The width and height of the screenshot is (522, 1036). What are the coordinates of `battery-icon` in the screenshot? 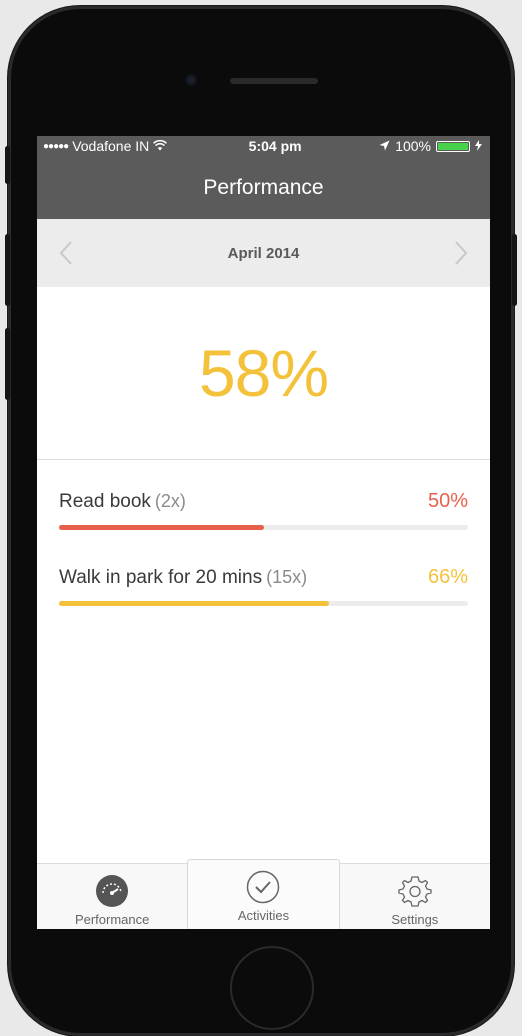 It's located at (453, 146).